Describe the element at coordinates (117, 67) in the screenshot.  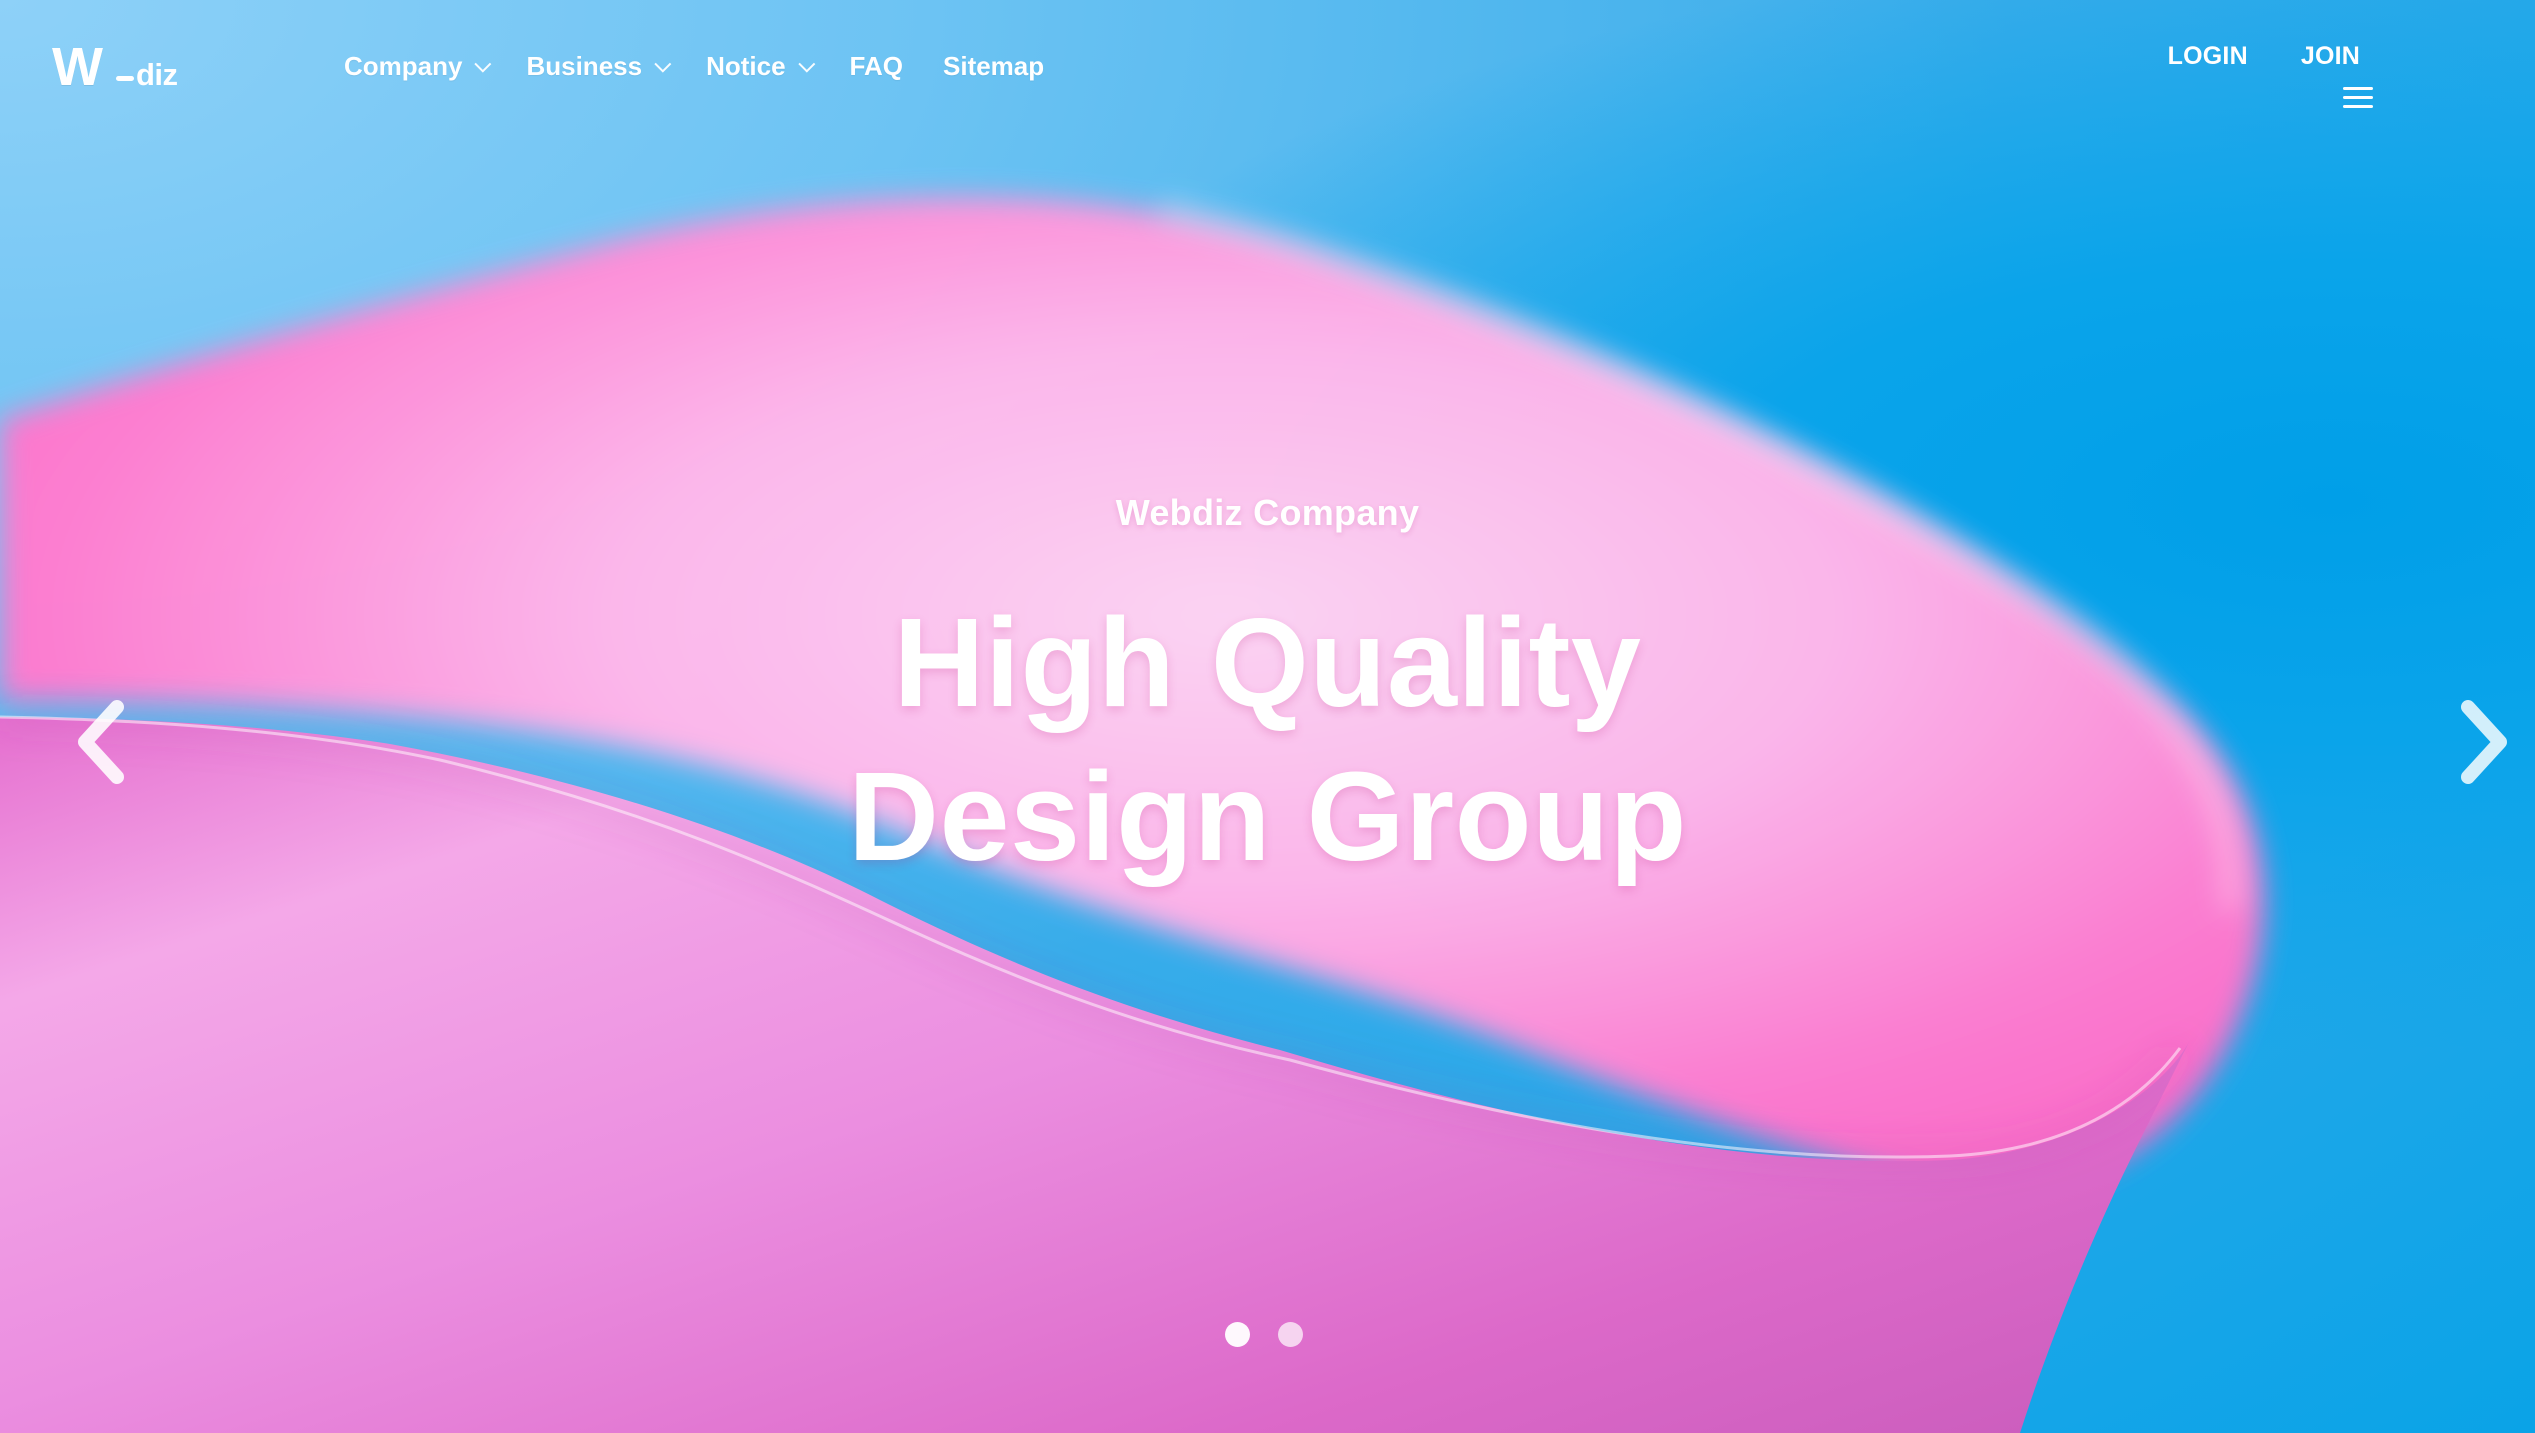
I see `brand-logo: W diz` at that location.